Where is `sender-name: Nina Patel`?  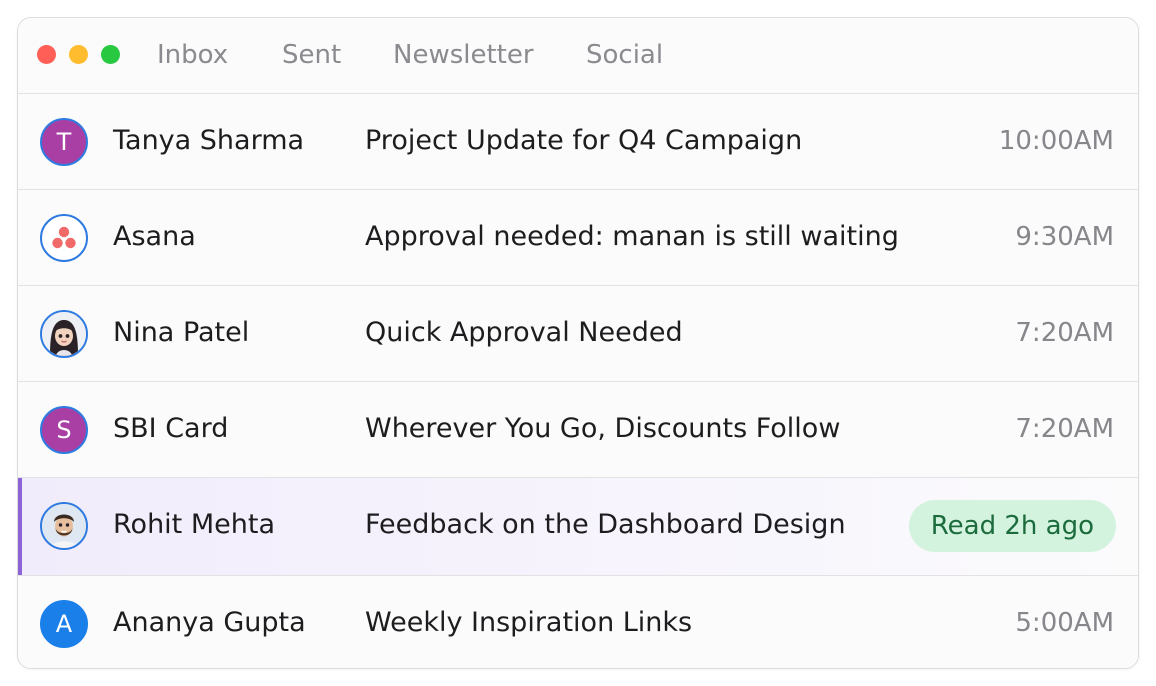
sender-name: Nina Patel is located at coordinates (181, 332).